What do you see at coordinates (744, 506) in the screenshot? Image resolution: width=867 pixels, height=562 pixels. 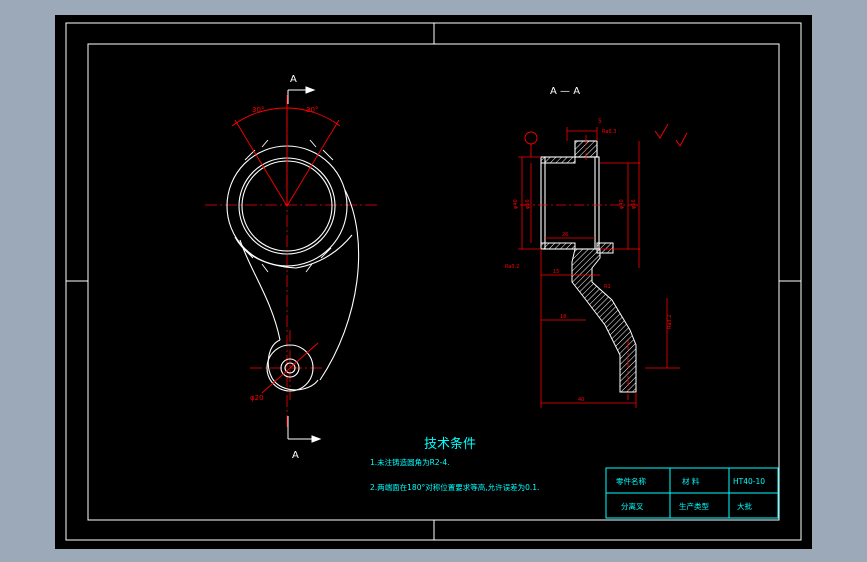 I see `title-cell-production-value: 大批` at bounding box center [744, 506].